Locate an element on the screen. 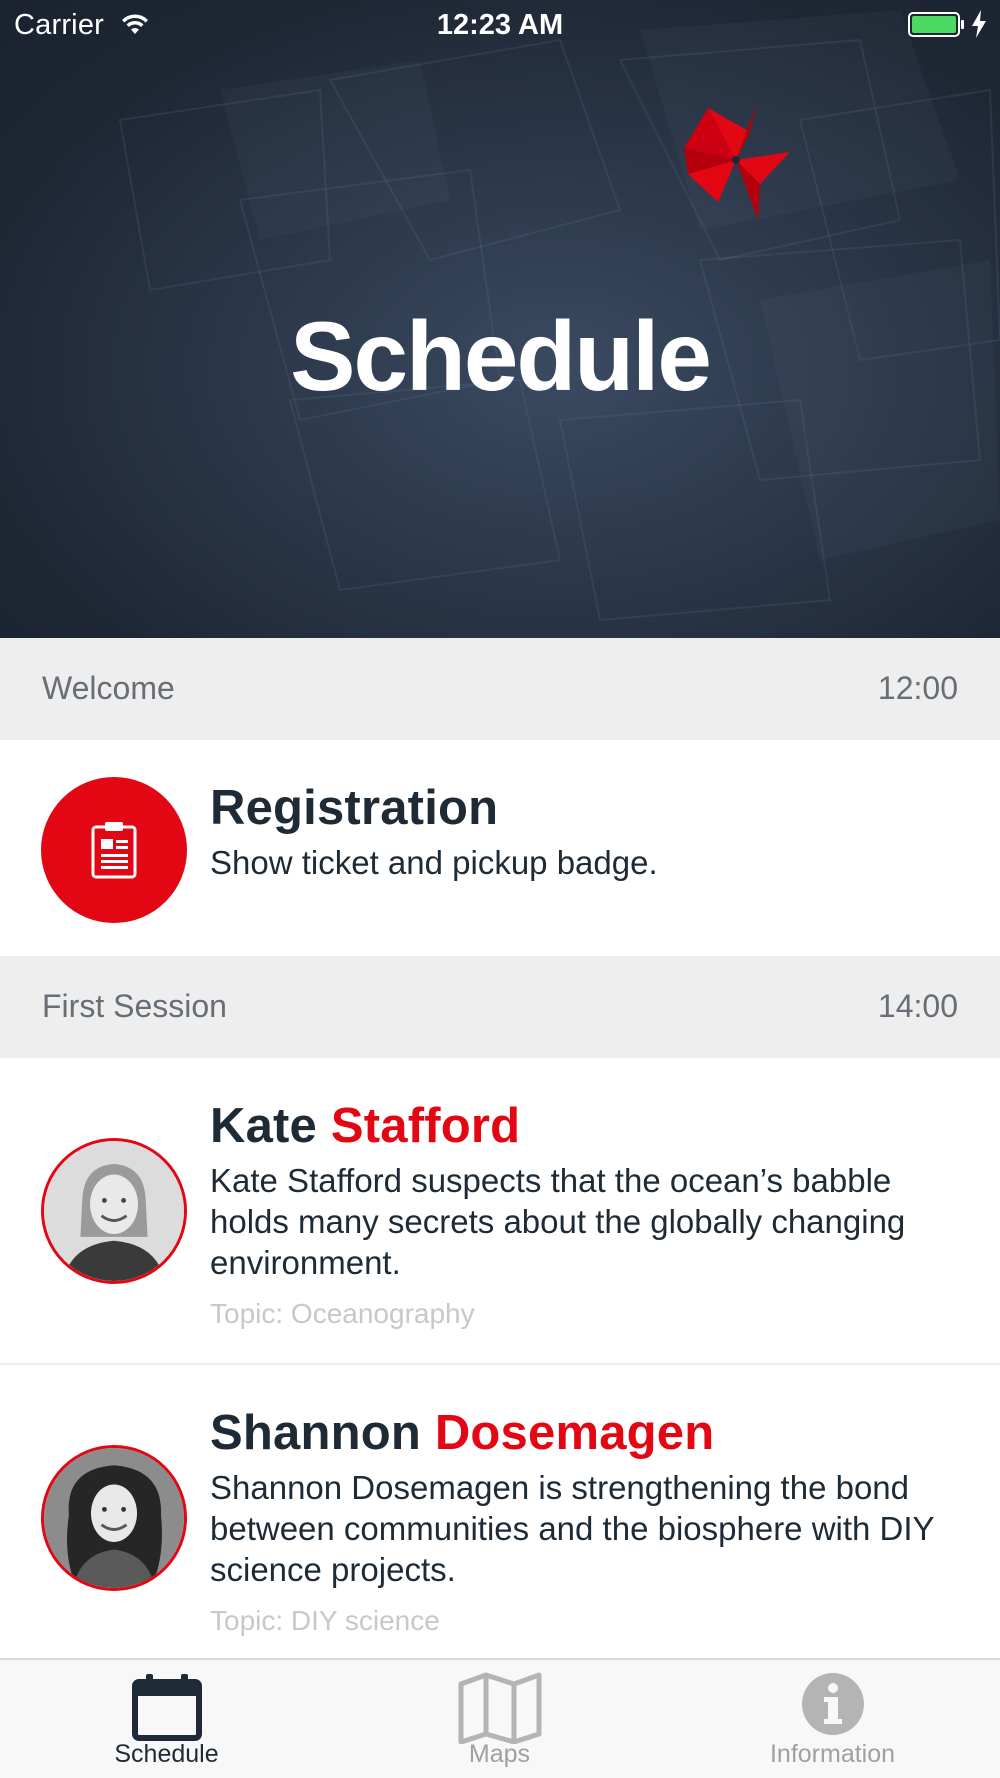 This screenshot has width=1000, height=1778. item-description: Show ticket and pickup badge. is located at coordinates (434, 862).